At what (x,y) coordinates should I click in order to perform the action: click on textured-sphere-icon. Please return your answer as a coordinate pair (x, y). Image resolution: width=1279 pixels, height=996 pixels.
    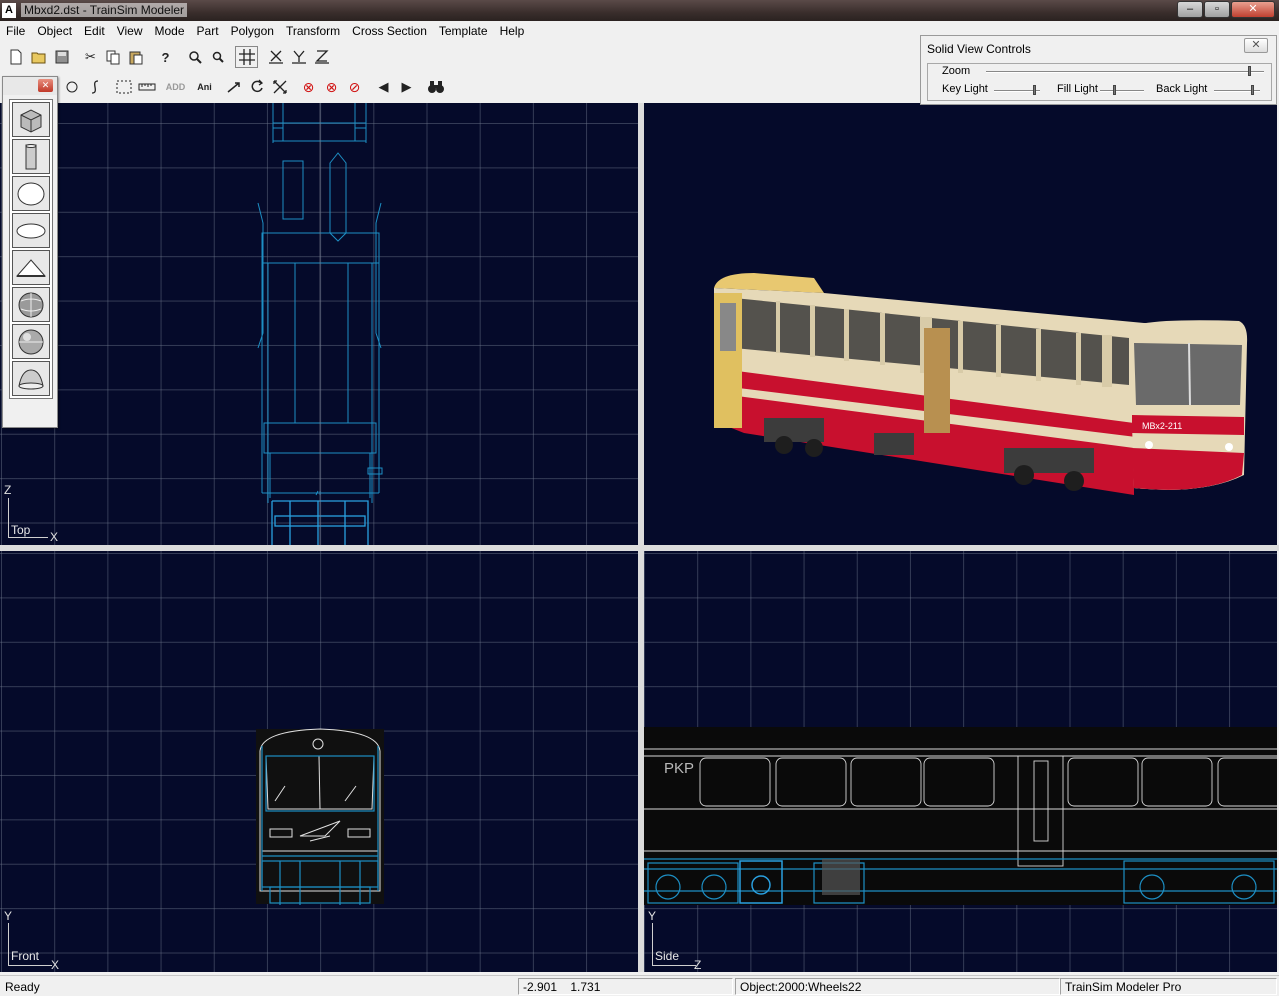
    Looking at the image, I should click on (31, 304).